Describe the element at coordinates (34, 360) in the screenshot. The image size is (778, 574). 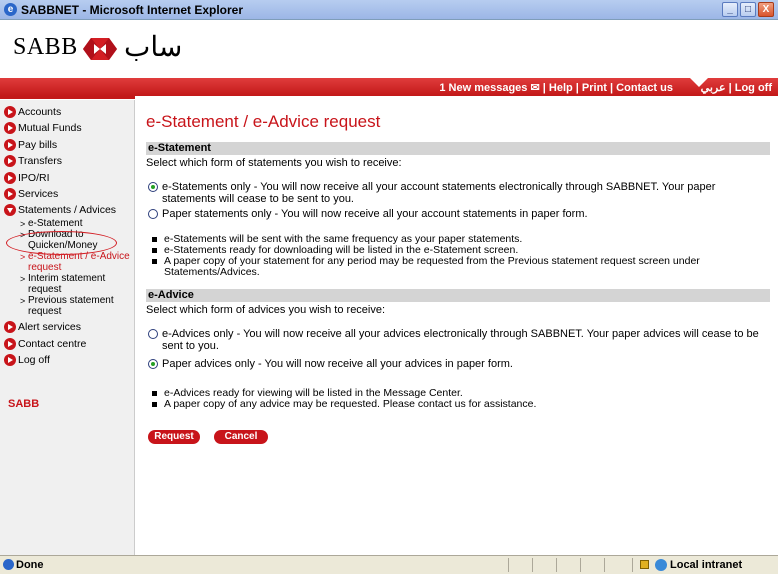
I see `sidebar-item-label: Log off` at that location.